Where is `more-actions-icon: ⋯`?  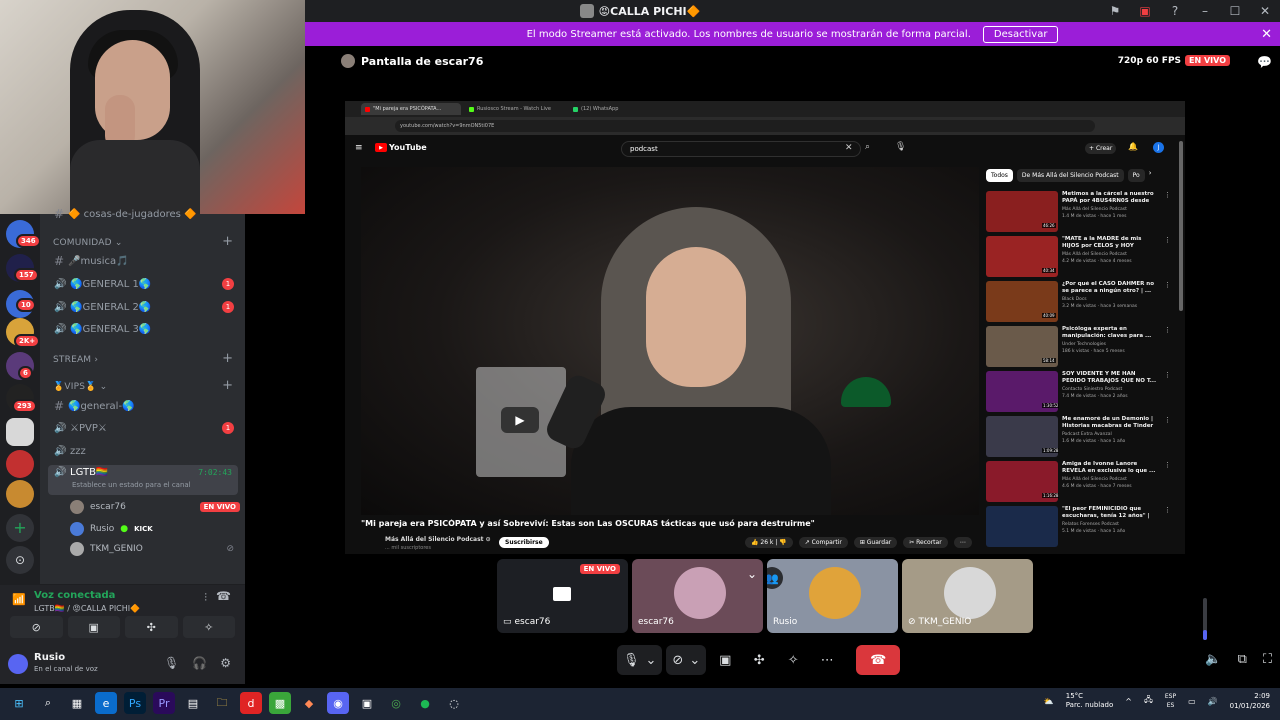 more-actions-icon: ⋯ is located at coordinates (962, 542).